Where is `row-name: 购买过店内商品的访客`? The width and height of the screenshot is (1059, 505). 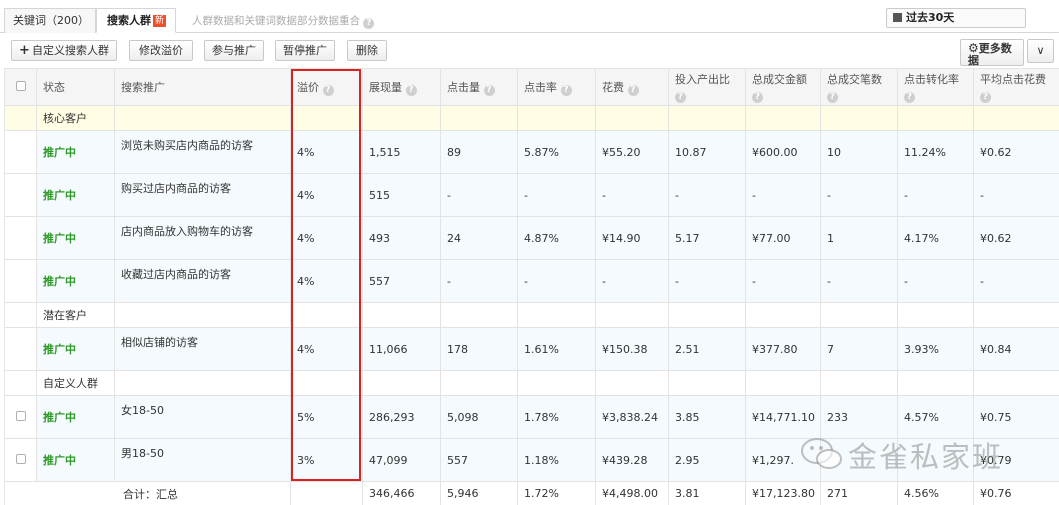 row-name: 购买过店内商品的访客 is located at coordinates (202, 195).